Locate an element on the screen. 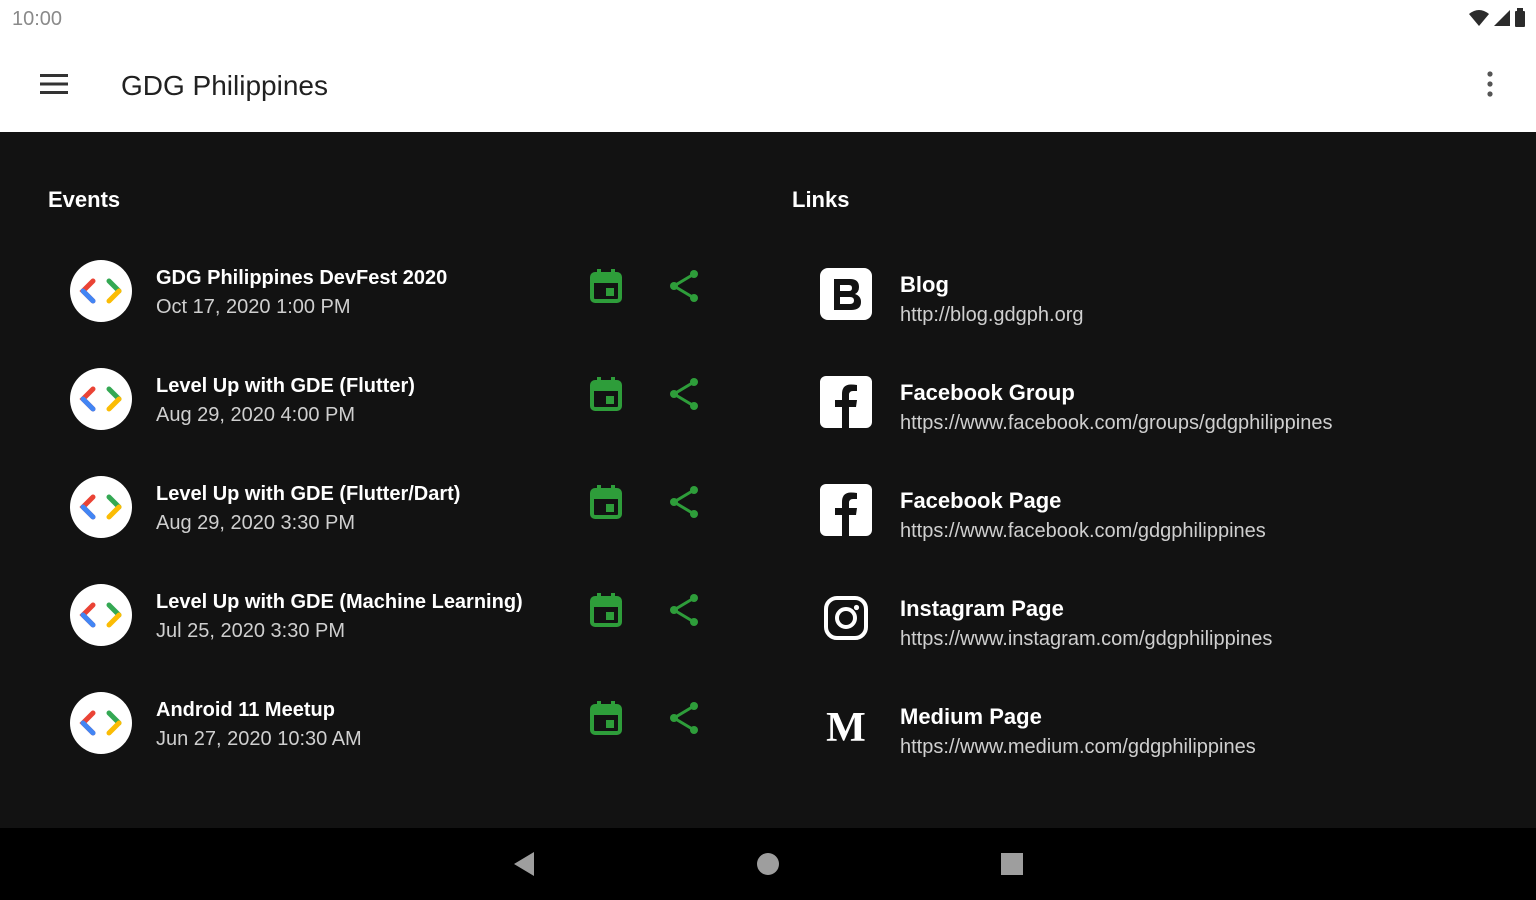 The height and width of the screenshot is (900, 1536). event-date: Aug 29, 2020 3:30 PM is located at coordinates (256, 523).